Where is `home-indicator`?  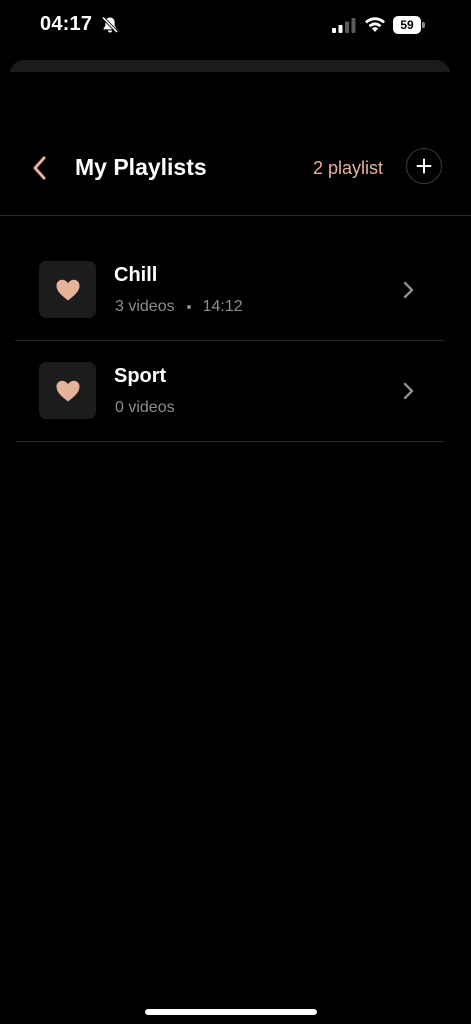 home-indicator is located at coordinates (231, 1012).